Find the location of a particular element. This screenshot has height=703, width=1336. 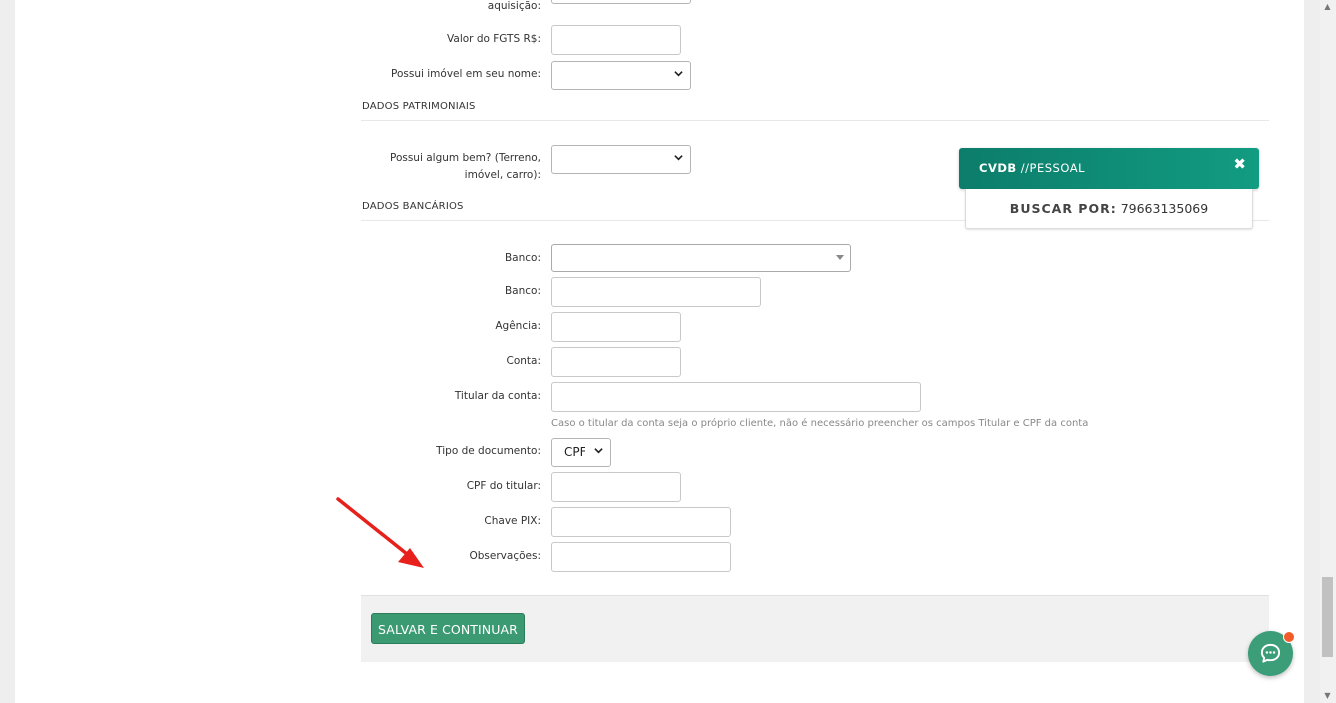

tipo-documento-select: CPF is located at coordinates (581, 452).